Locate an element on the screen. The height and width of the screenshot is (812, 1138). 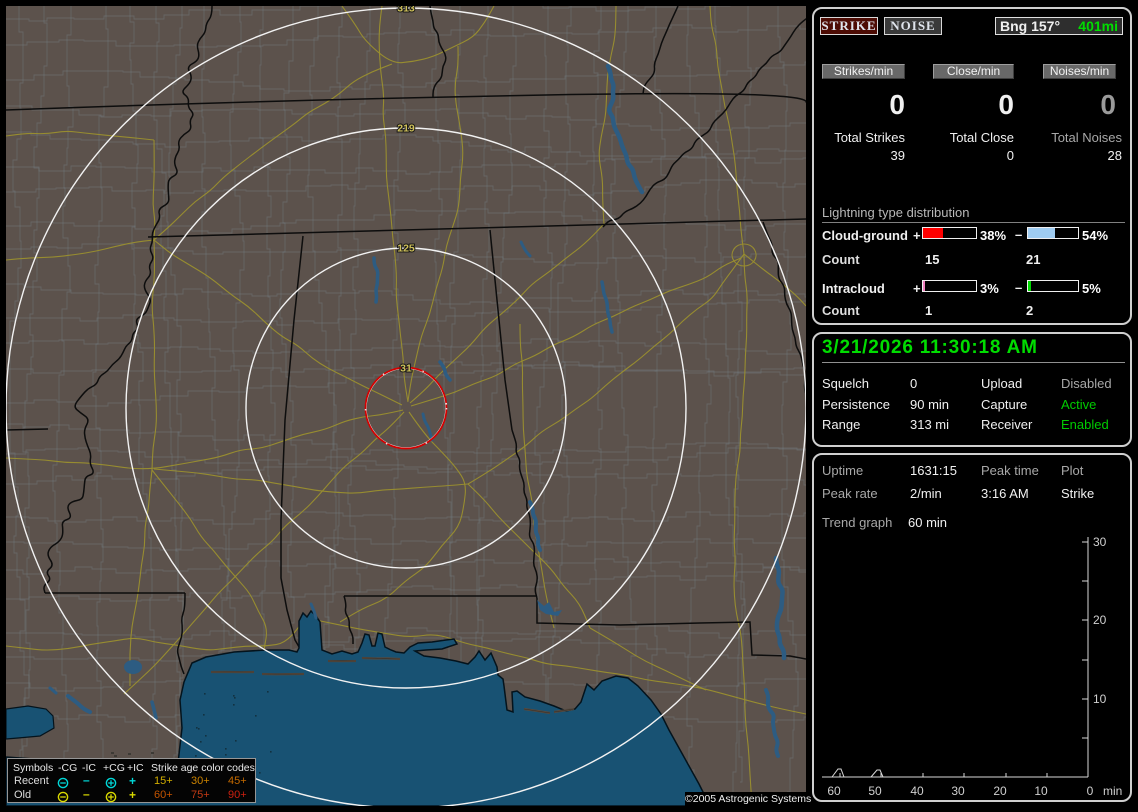
svg-text: 0 is located at coordinates (1090, 791).